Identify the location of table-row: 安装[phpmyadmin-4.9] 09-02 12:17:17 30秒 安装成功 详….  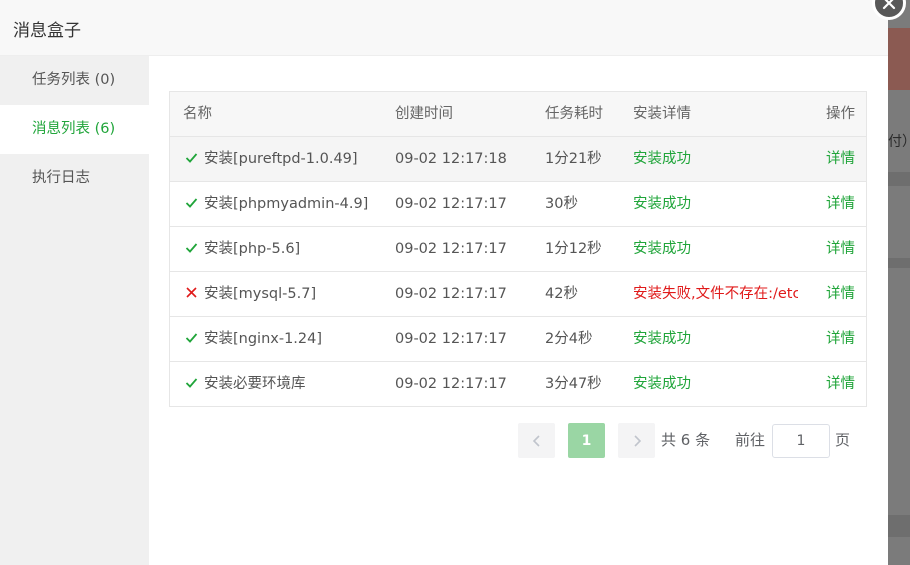
(518, 204).